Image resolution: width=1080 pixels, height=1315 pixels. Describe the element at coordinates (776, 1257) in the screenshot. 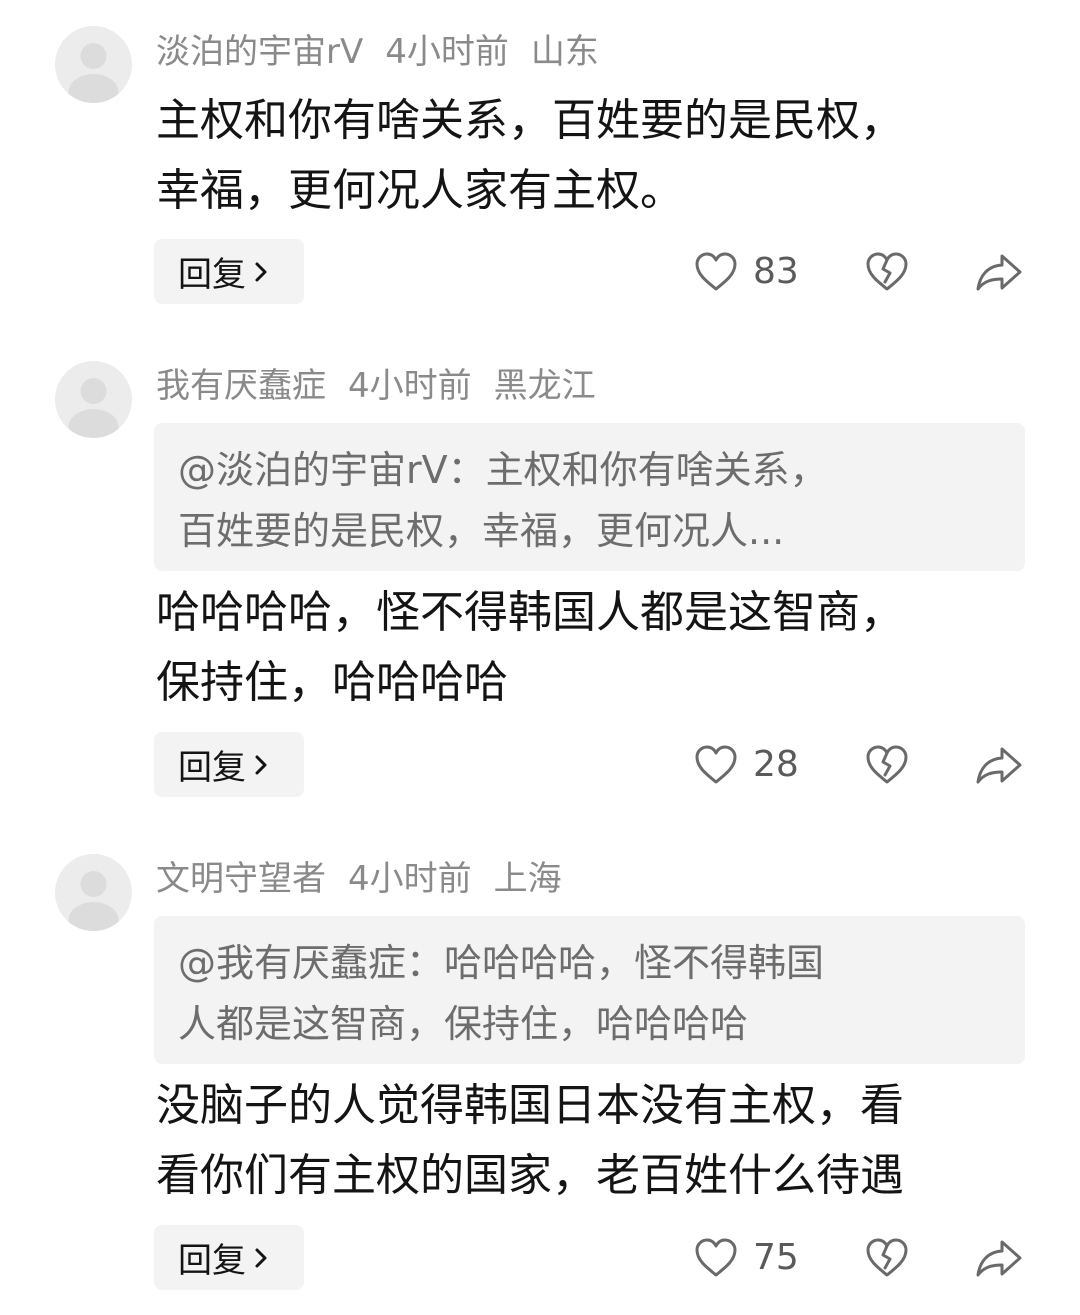

I see `like-count: 75` at that location.